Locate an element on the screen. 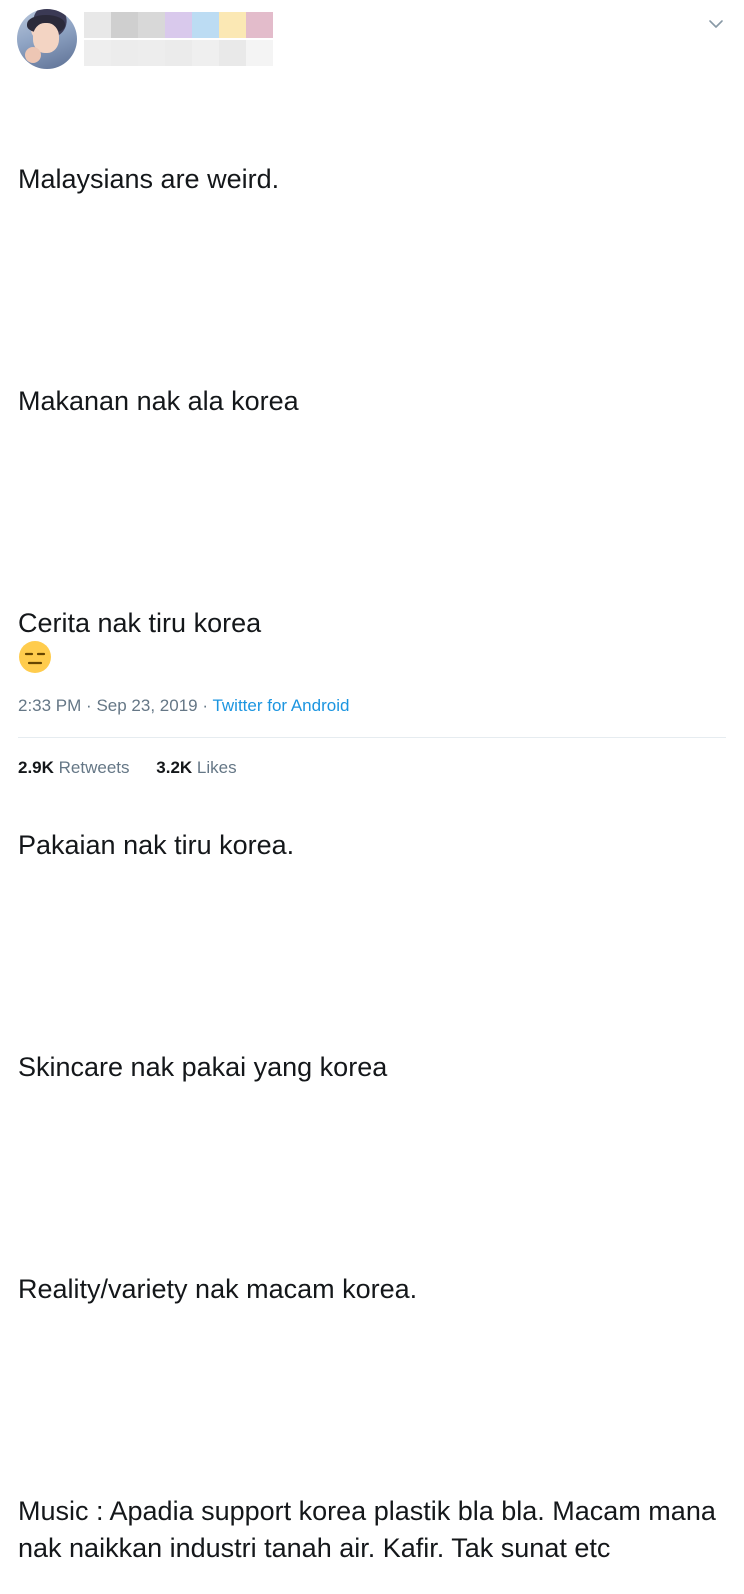 This screenshot has width=744, height=1594. tweet-line: Cerita nak tiru korea is located at coordinates (140, 623).